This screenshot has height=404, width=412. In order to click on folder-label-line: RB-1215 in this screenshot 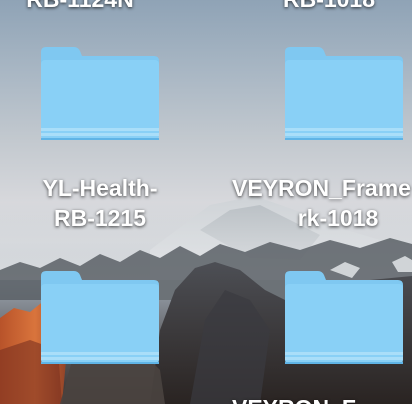, I will do `click(100, 218)`.